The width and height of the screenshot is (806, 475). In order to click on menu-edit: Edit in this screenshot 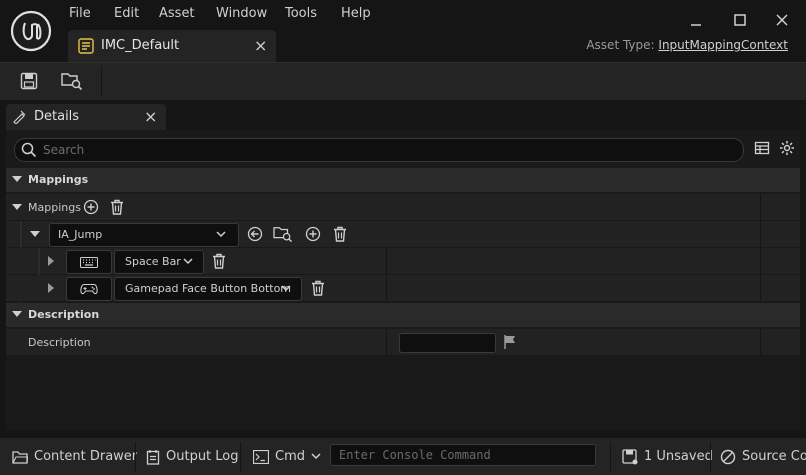, I will do `click(126, 13)`.